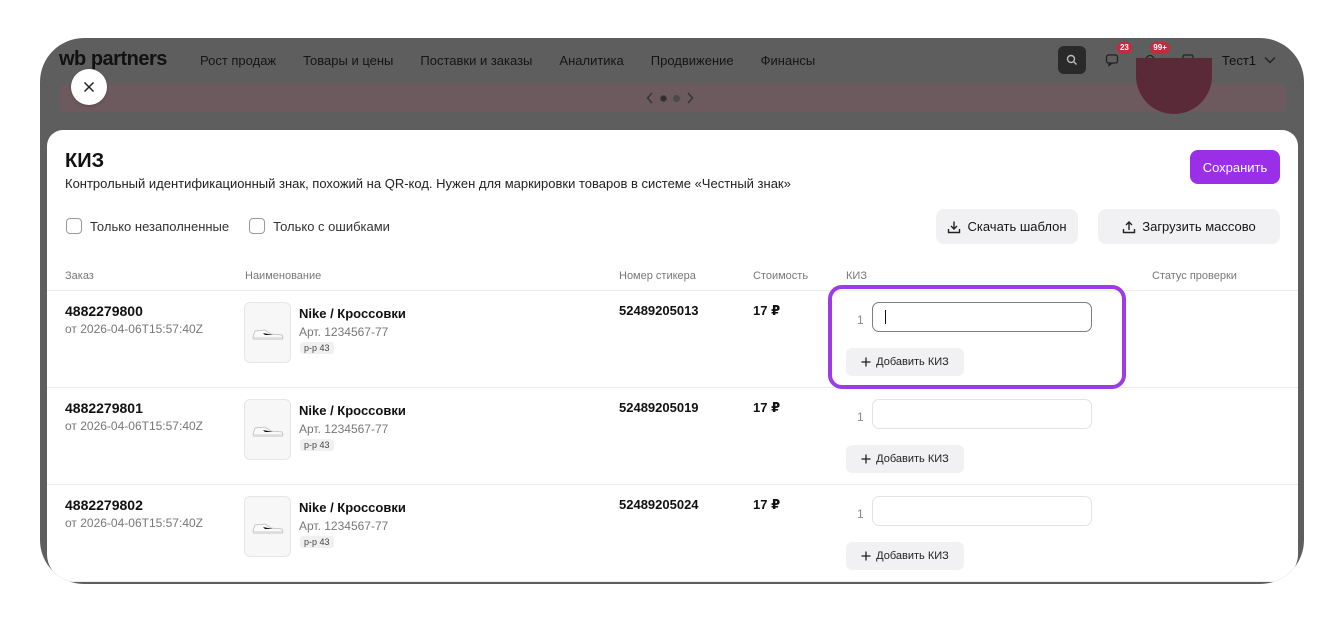 This screenshot has height=618, width=1344. I want to click on chevron-right-icon, so click(690, 98).